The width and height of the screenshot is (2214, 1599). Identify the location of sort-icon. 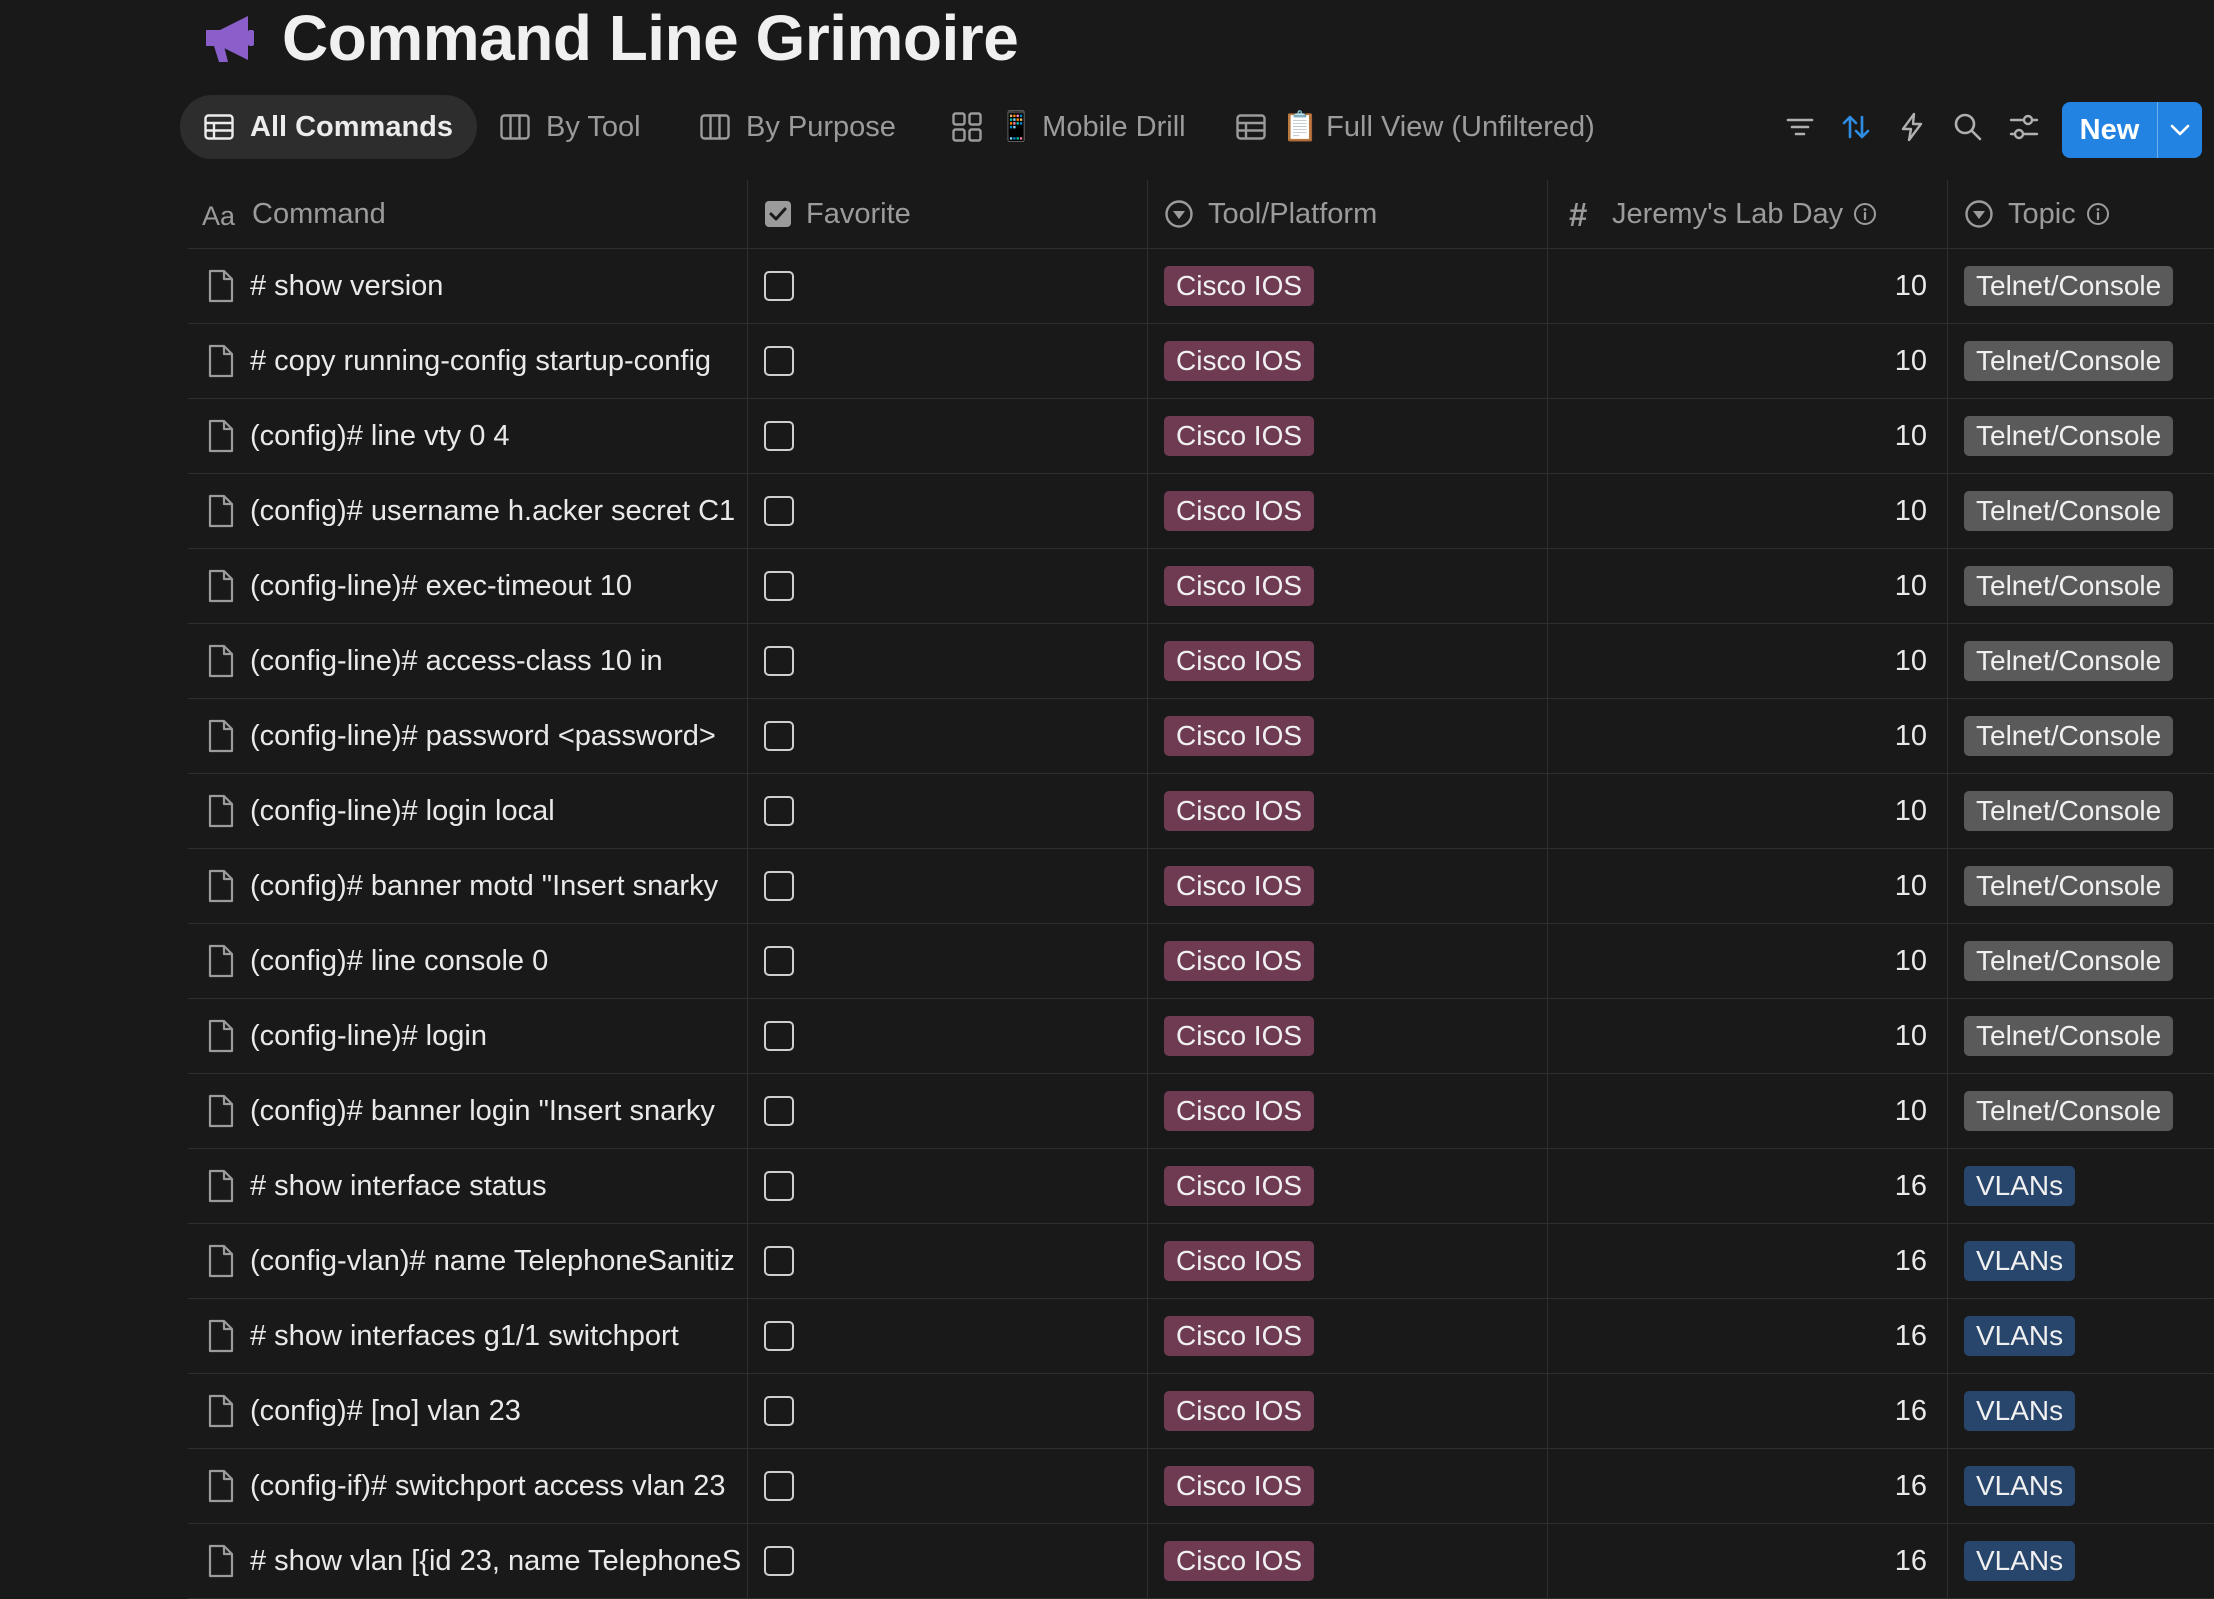
(1856, 127).